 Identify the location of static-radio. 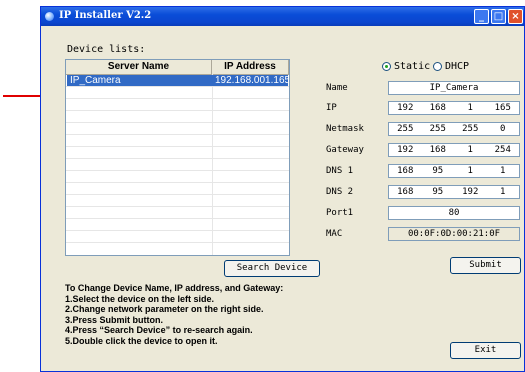
(386, 66).